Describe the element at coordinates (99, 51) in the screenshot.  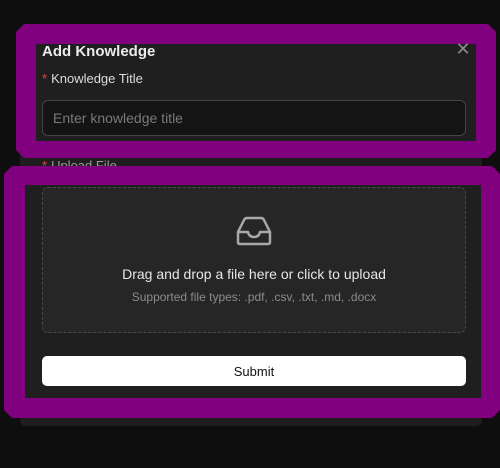
I see `dialog-title: Add Knowledge` at that location.